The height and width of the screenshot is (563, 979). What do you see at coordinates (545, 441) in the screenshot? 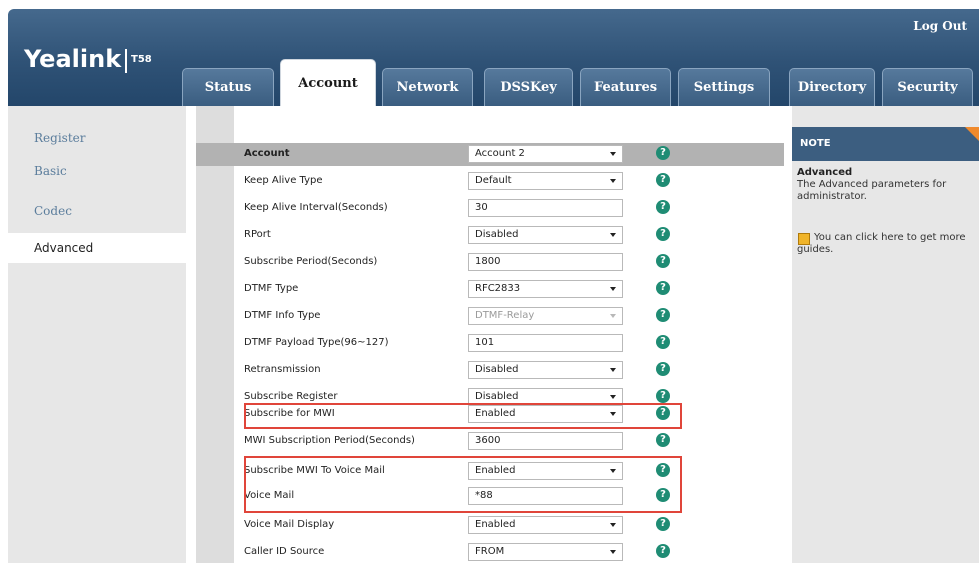
I see `mwi-subscription-period-input: 3600` at bounding box center [545, 441].